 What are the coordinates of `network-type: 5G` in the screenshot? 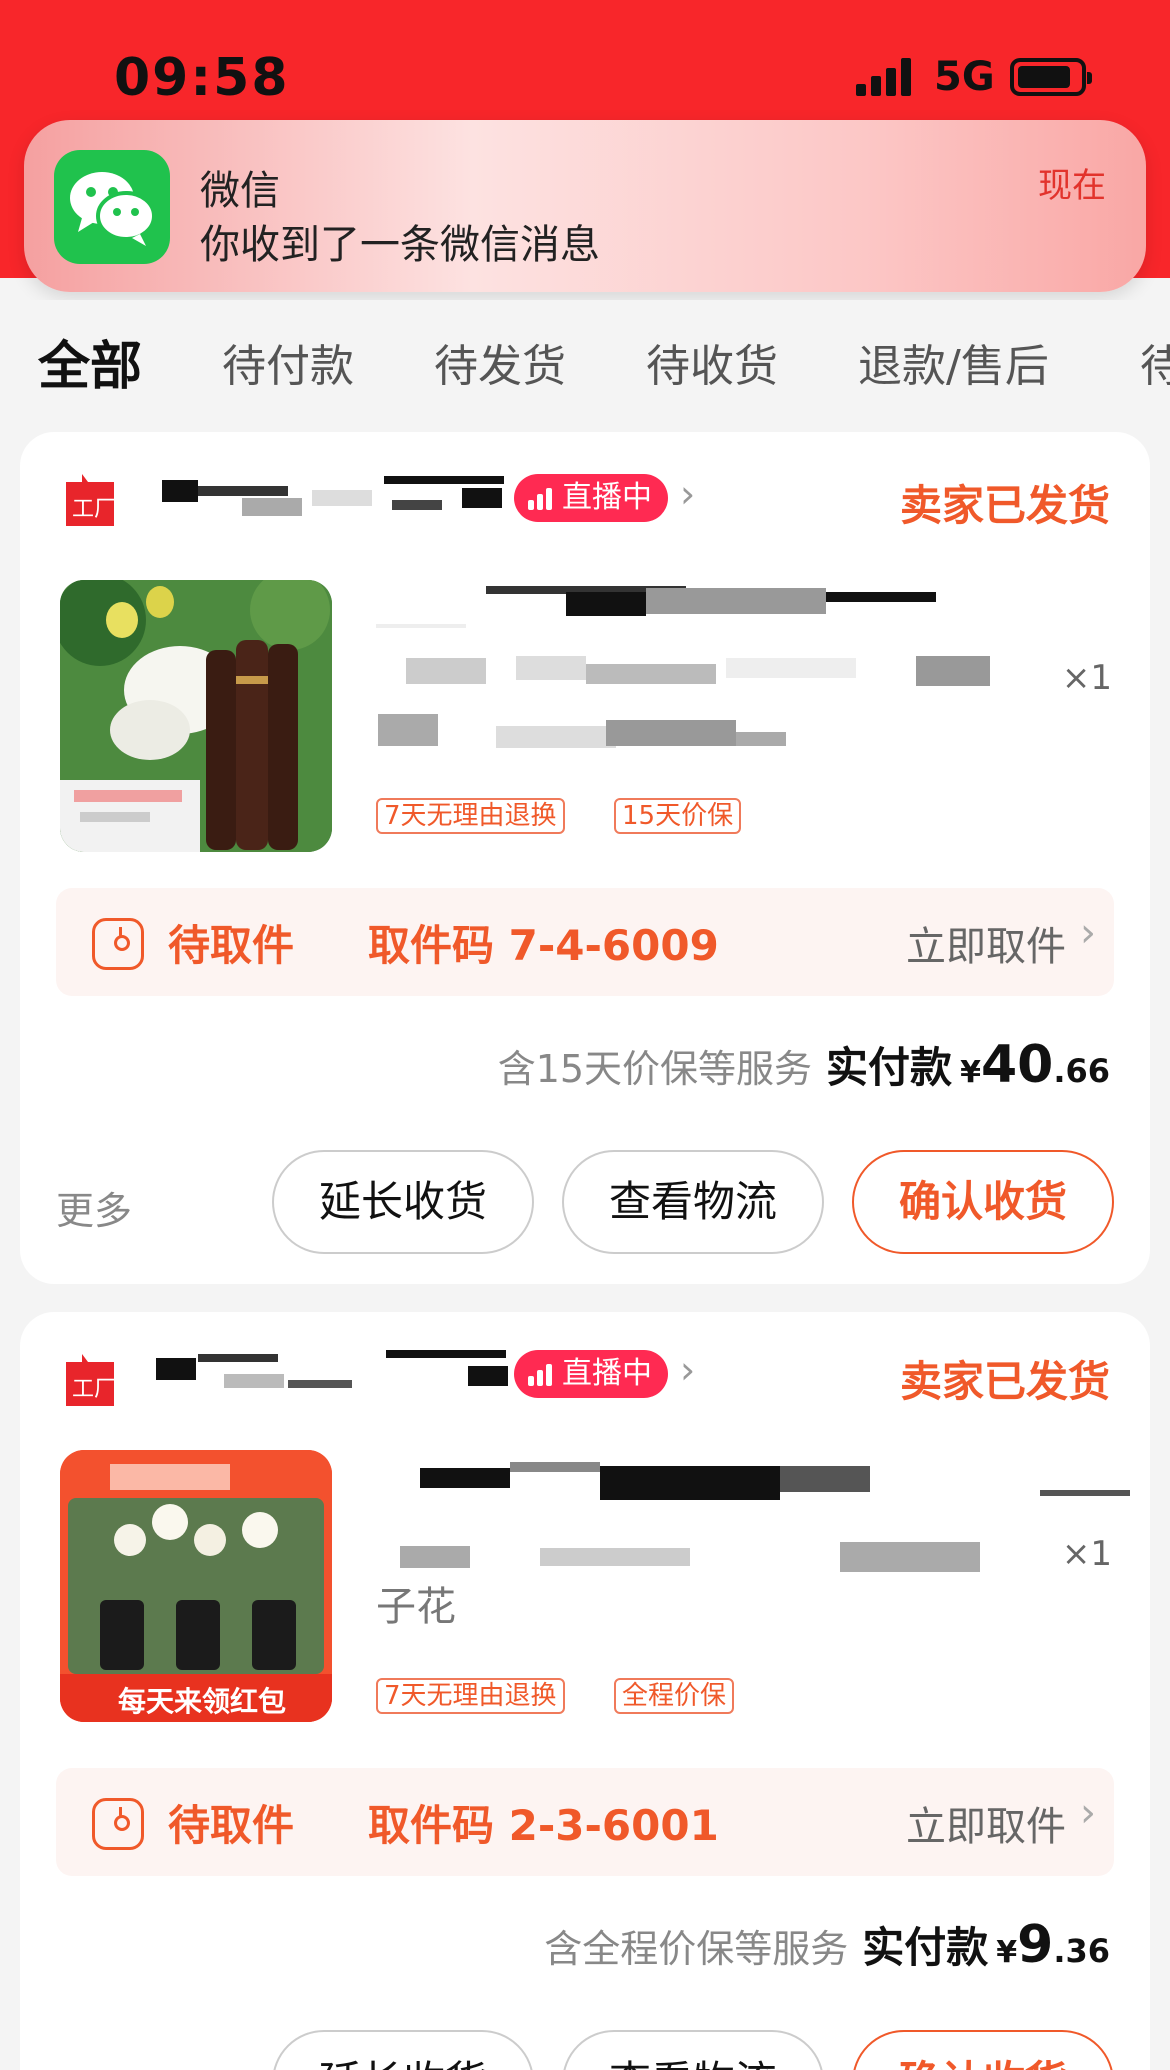 It's located at (964, 77).